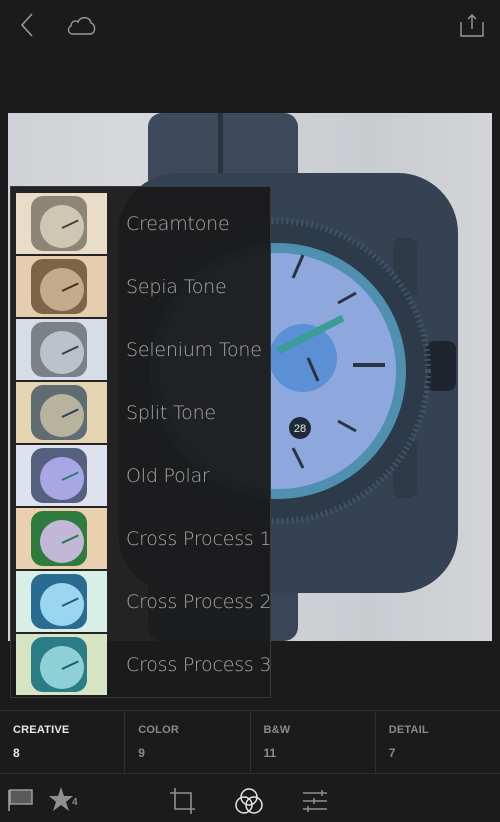 The height and width of the screenshot is (822, 500). What do you see at coordinates (158, 730) in the screenshot?
I see `tab-label: COLOR` at bounding box center [158, 730].